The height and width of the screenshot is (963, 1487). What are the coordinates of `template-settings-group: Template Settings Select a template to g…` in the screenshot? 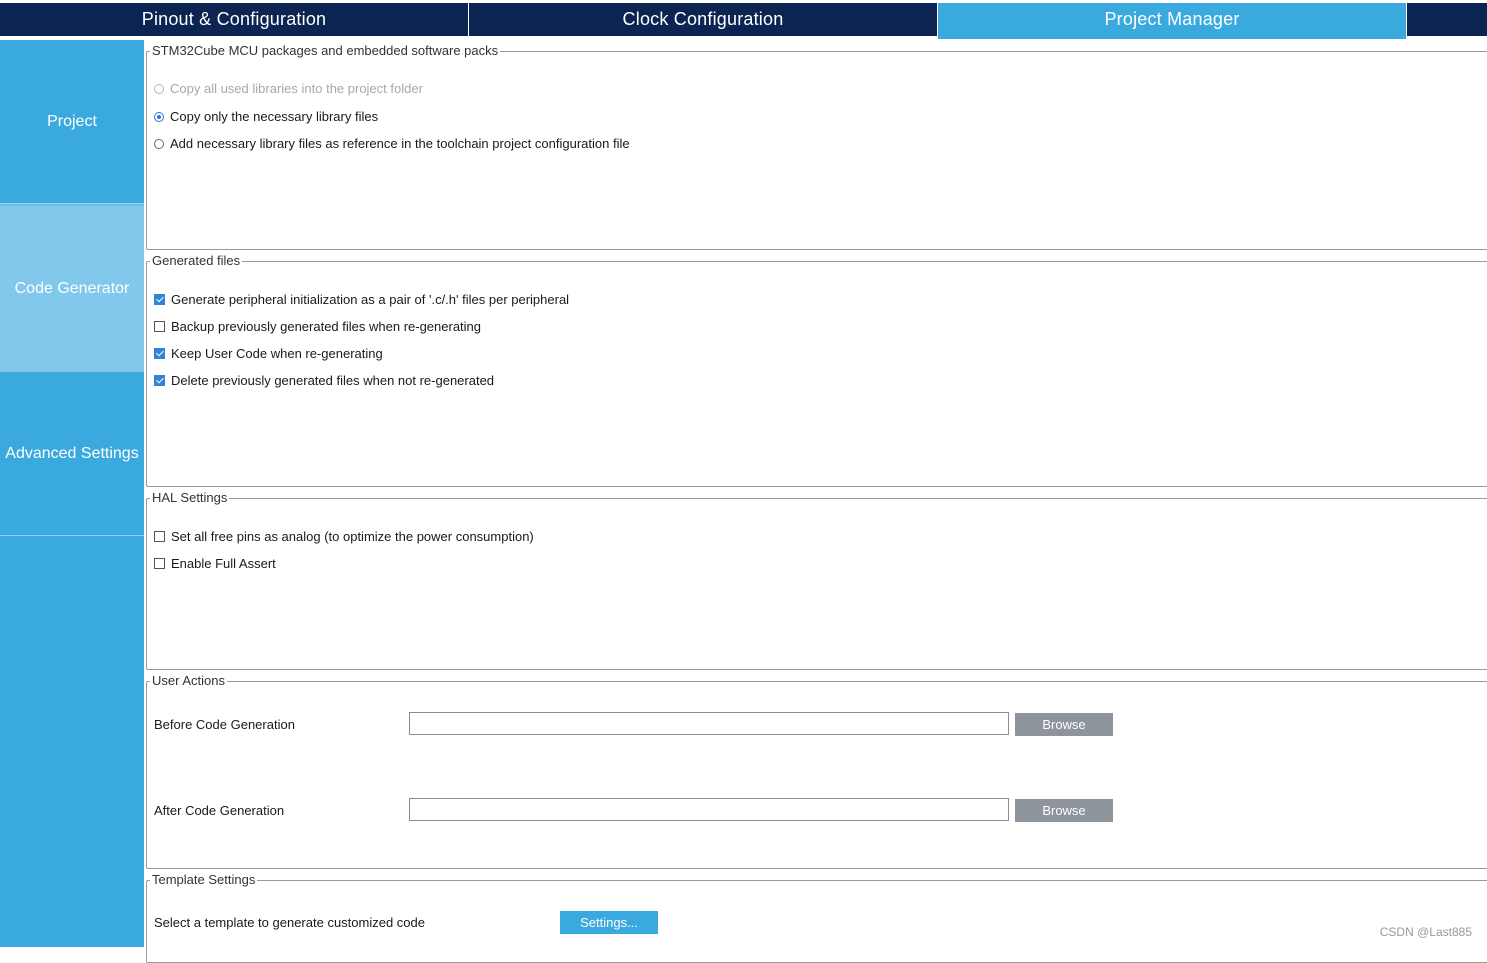 It's located at (816, 918).